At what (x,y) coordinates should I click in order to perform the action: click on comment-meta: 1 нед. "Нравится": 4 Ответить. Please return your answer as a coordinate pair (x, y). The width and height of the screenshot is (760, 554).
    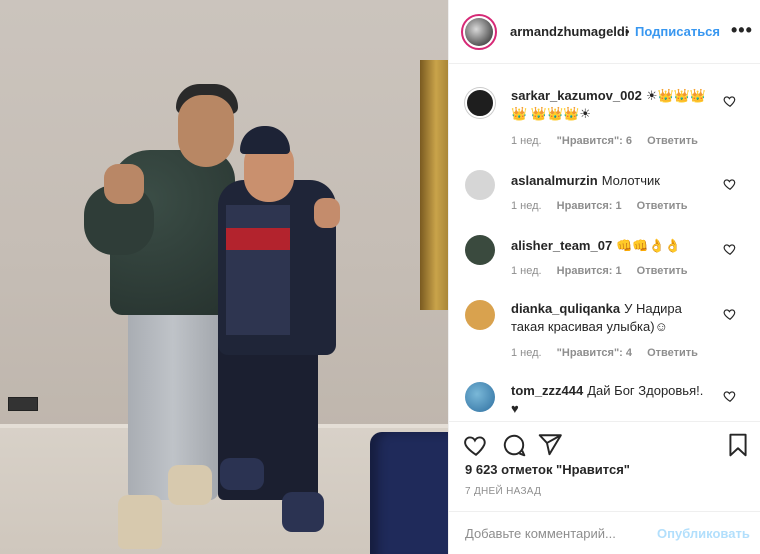
    Looking at the image, I should click on (610, 353).